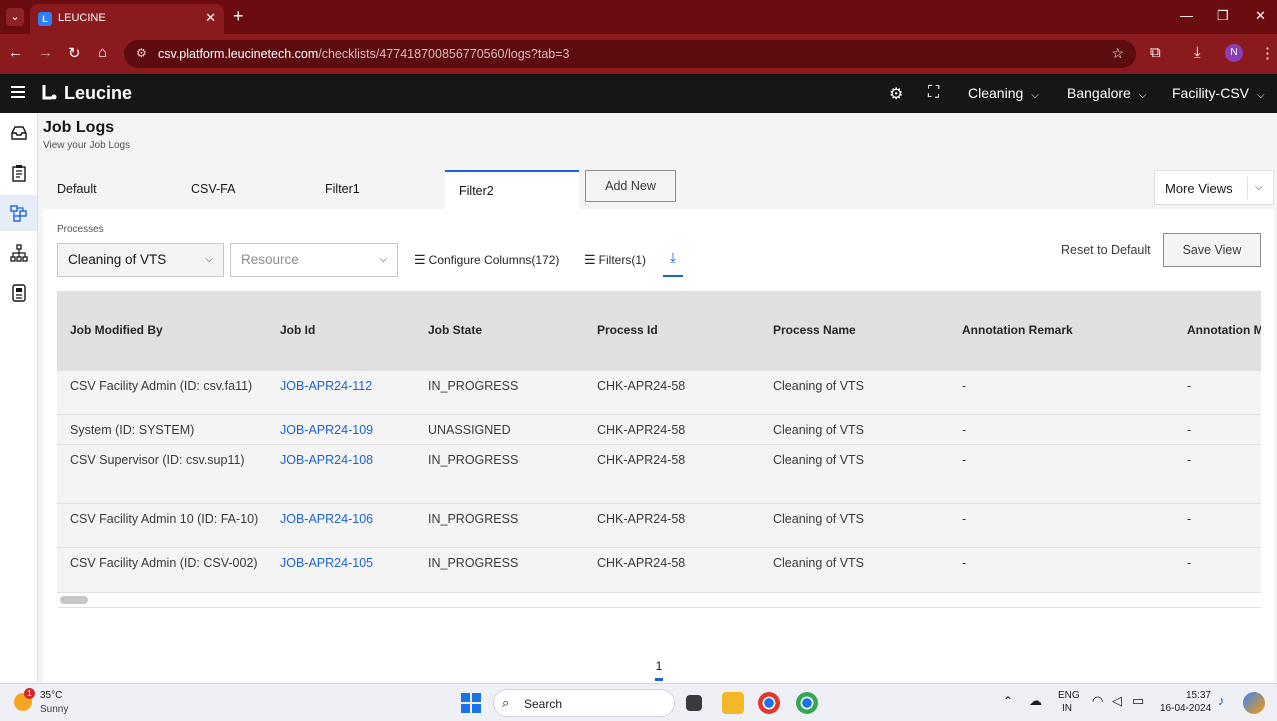 This screenshot has height=721, width=1277. I want to click on tray-chevron-icon: ⌃, so click(1008, 701).